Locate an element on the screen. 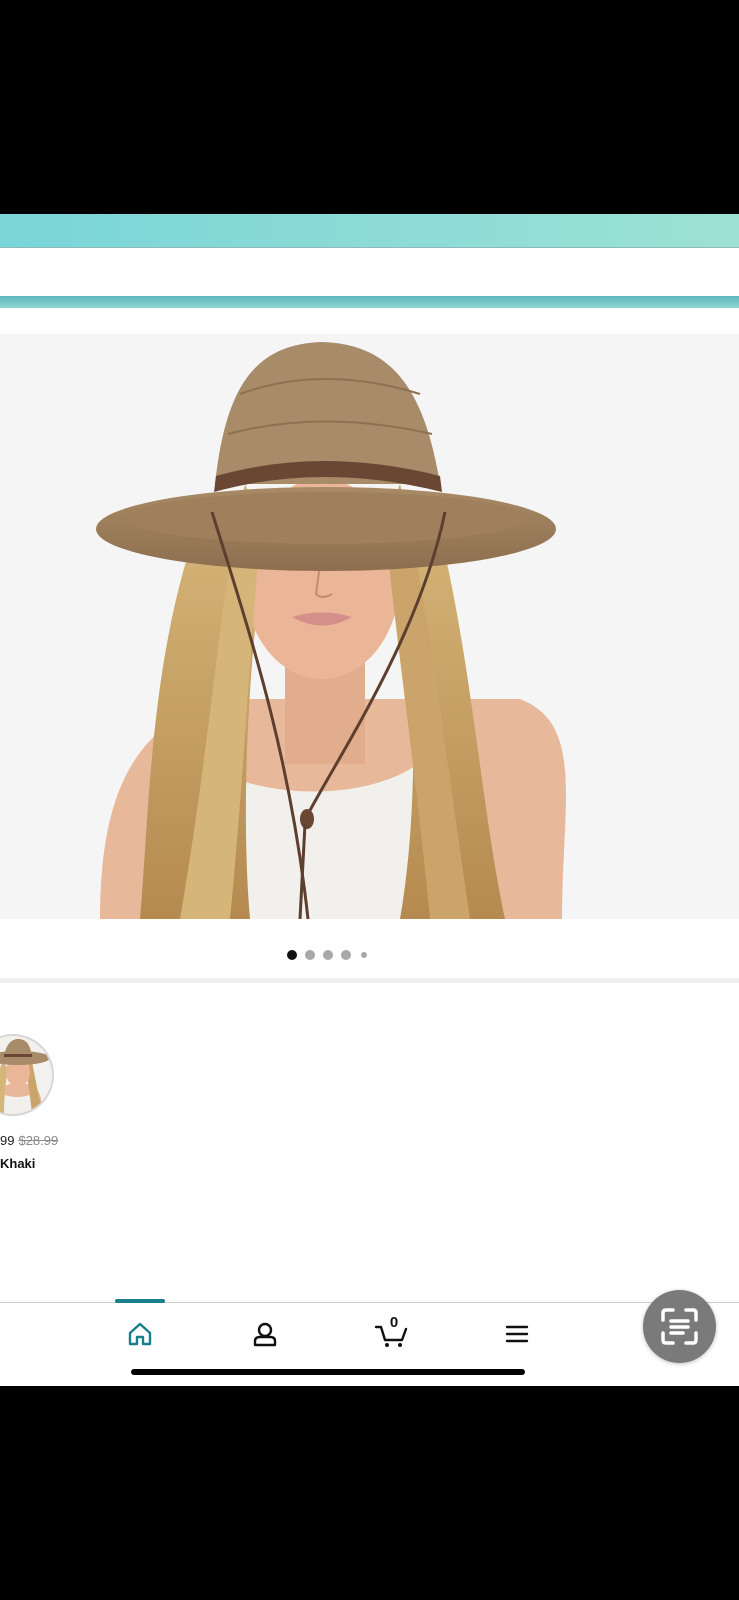 The image size is (739, 1600). account-icon is located at coordinates (265, 1334).